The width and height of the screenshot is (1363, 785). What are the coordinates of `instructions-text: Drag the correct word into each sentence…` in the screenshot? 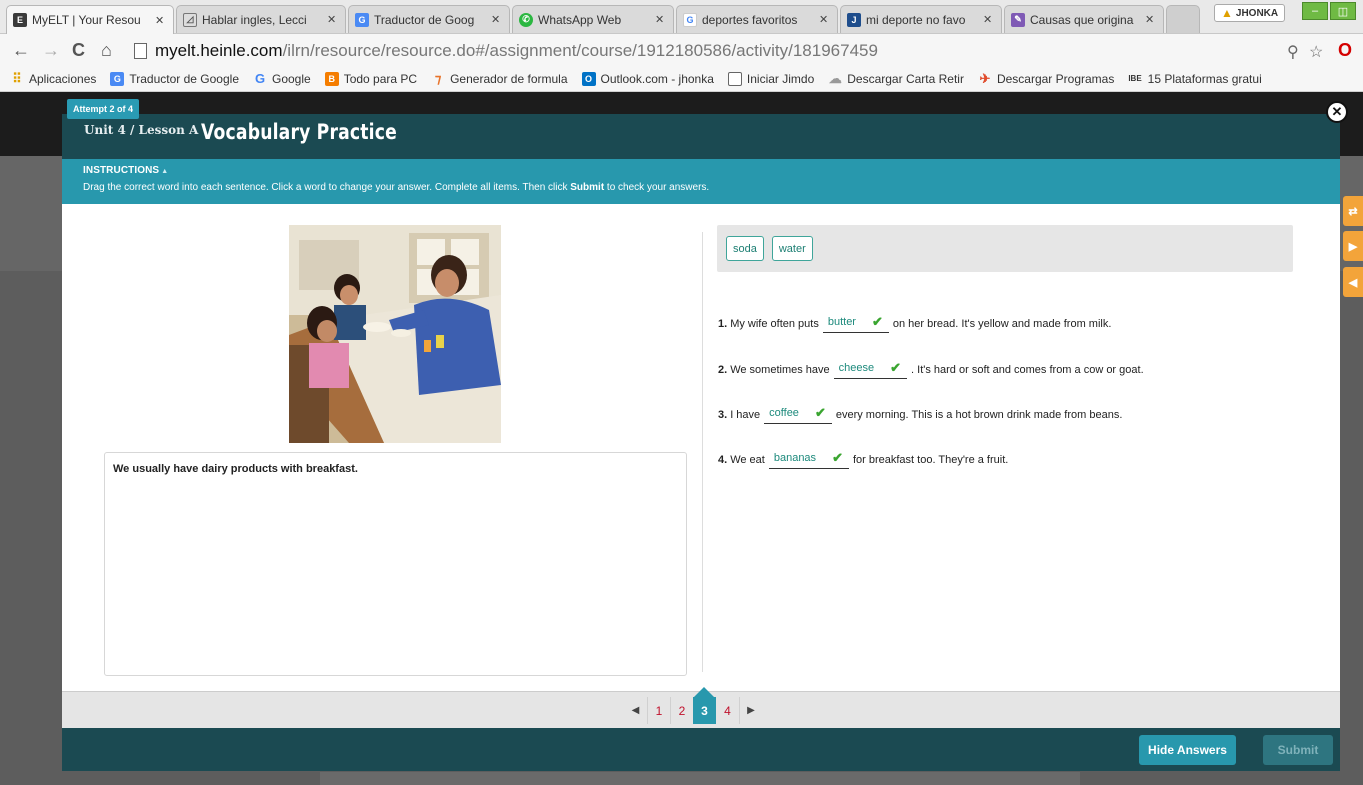 It's located at (711, 187).